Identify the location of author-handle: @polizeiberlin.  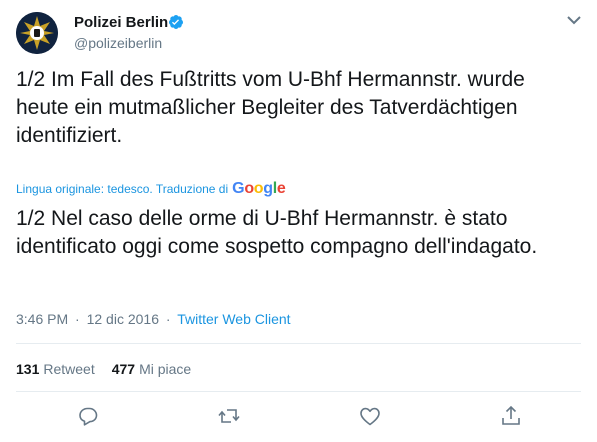
(118, 43).